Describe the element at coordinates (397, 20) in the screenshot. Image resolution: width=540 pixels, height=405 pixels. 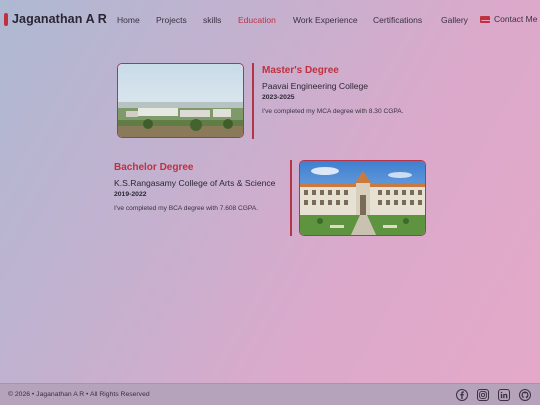
I see `nav-certifications: Certifications` at that location.